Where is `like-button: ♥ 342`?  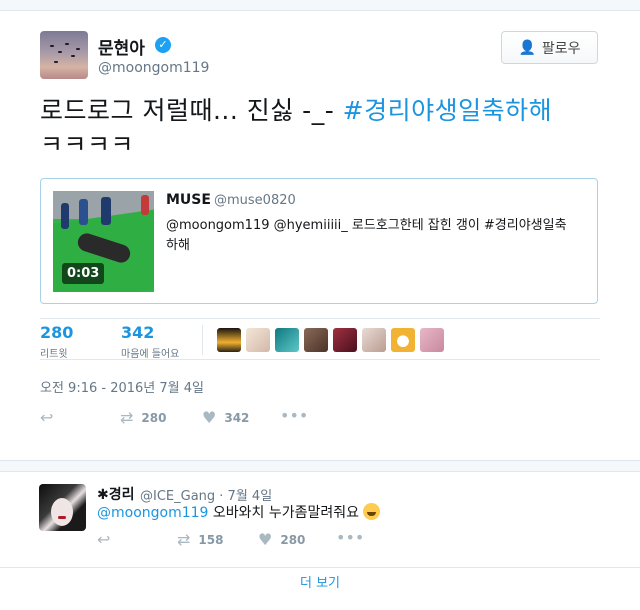 like-button: ♥ 342 is located at coordinates (225, 417).